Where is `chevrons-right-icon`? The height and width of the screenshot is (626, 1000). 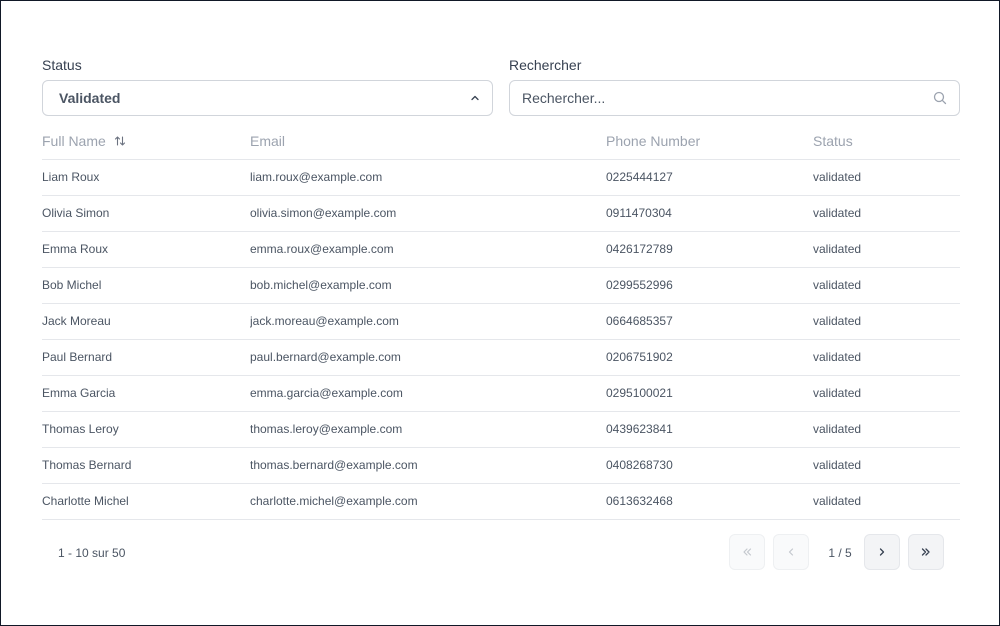
chevrons-right-icon is located at coordinates (925, 552).